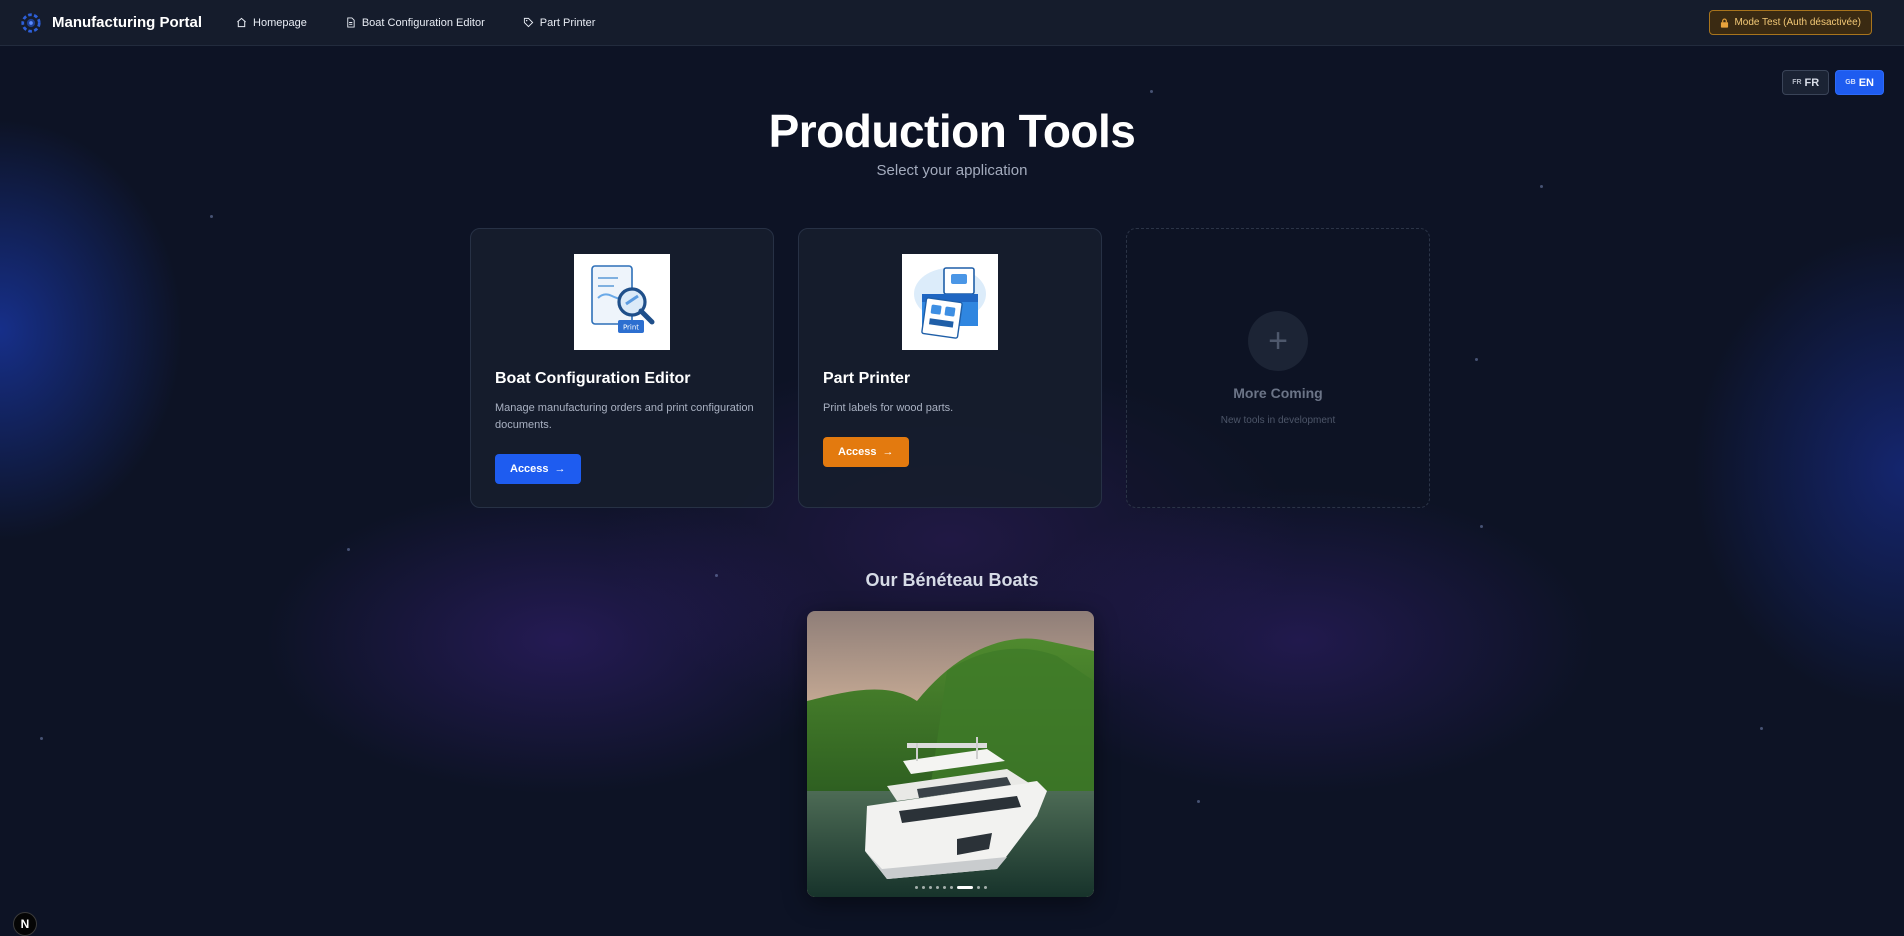  I want to click on language-switcher: FR FR GB EN, so click(1830, 82).